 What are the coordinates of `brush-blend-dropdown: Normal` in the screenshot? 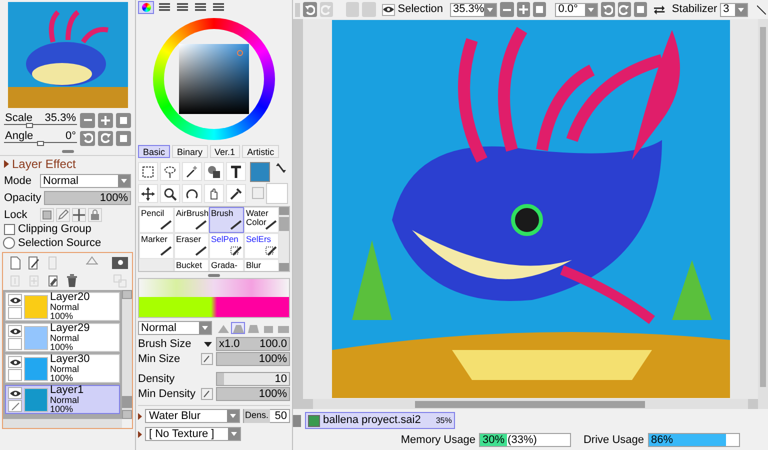 It's located at (175, 328).